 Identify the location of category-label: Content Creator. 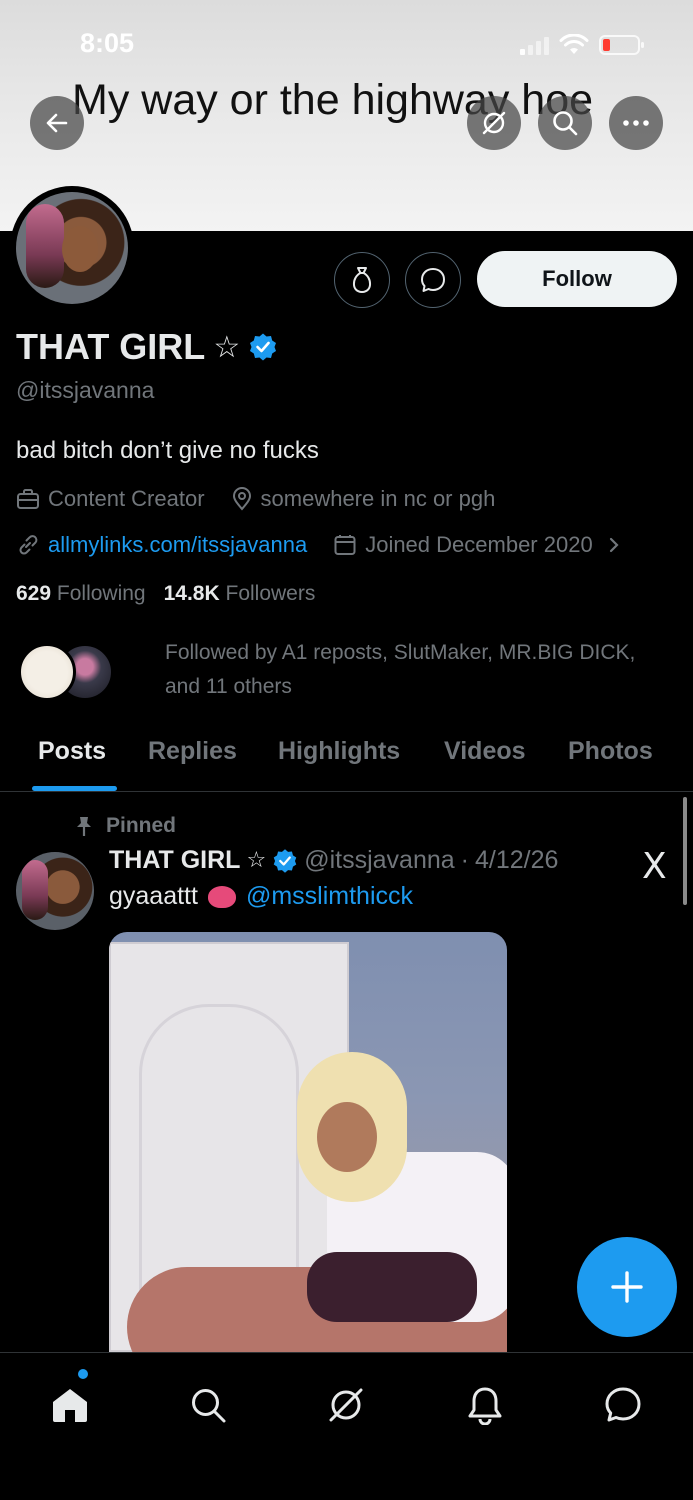
(126, 498).